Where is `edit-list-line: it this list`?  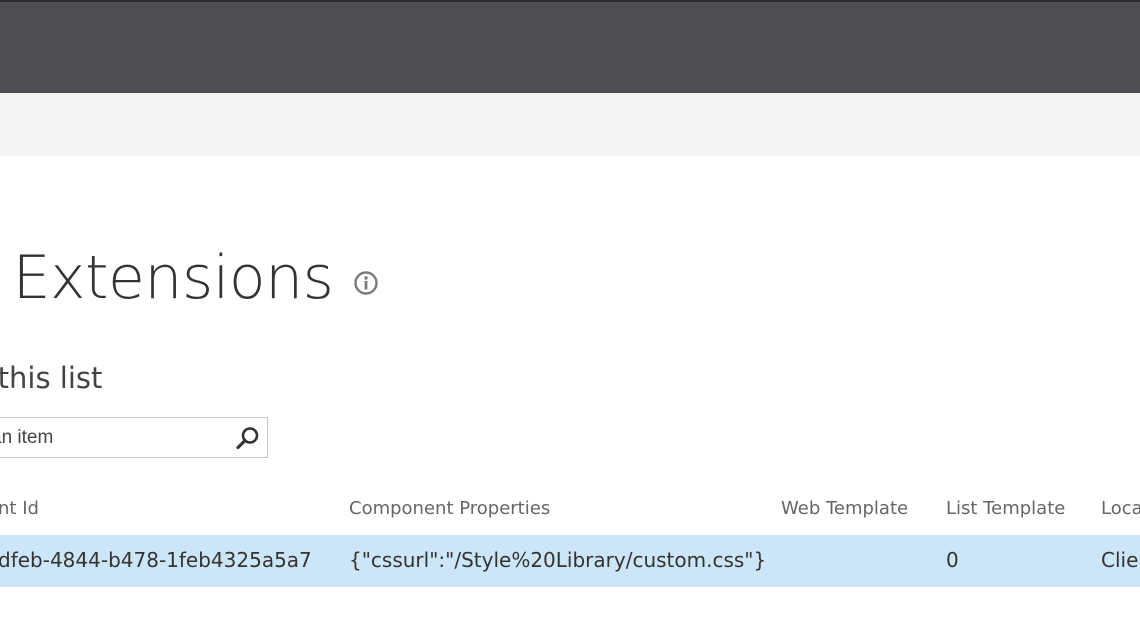 edit-list-line: it this list is located at coordinates (51, 378).